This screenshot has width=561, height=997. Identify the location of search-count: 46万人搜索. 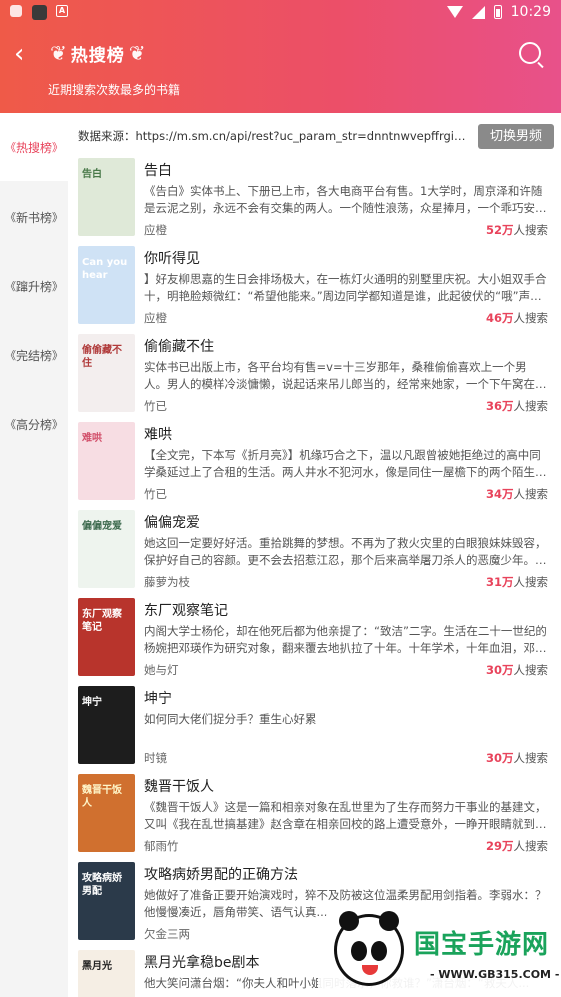
(517, 318).